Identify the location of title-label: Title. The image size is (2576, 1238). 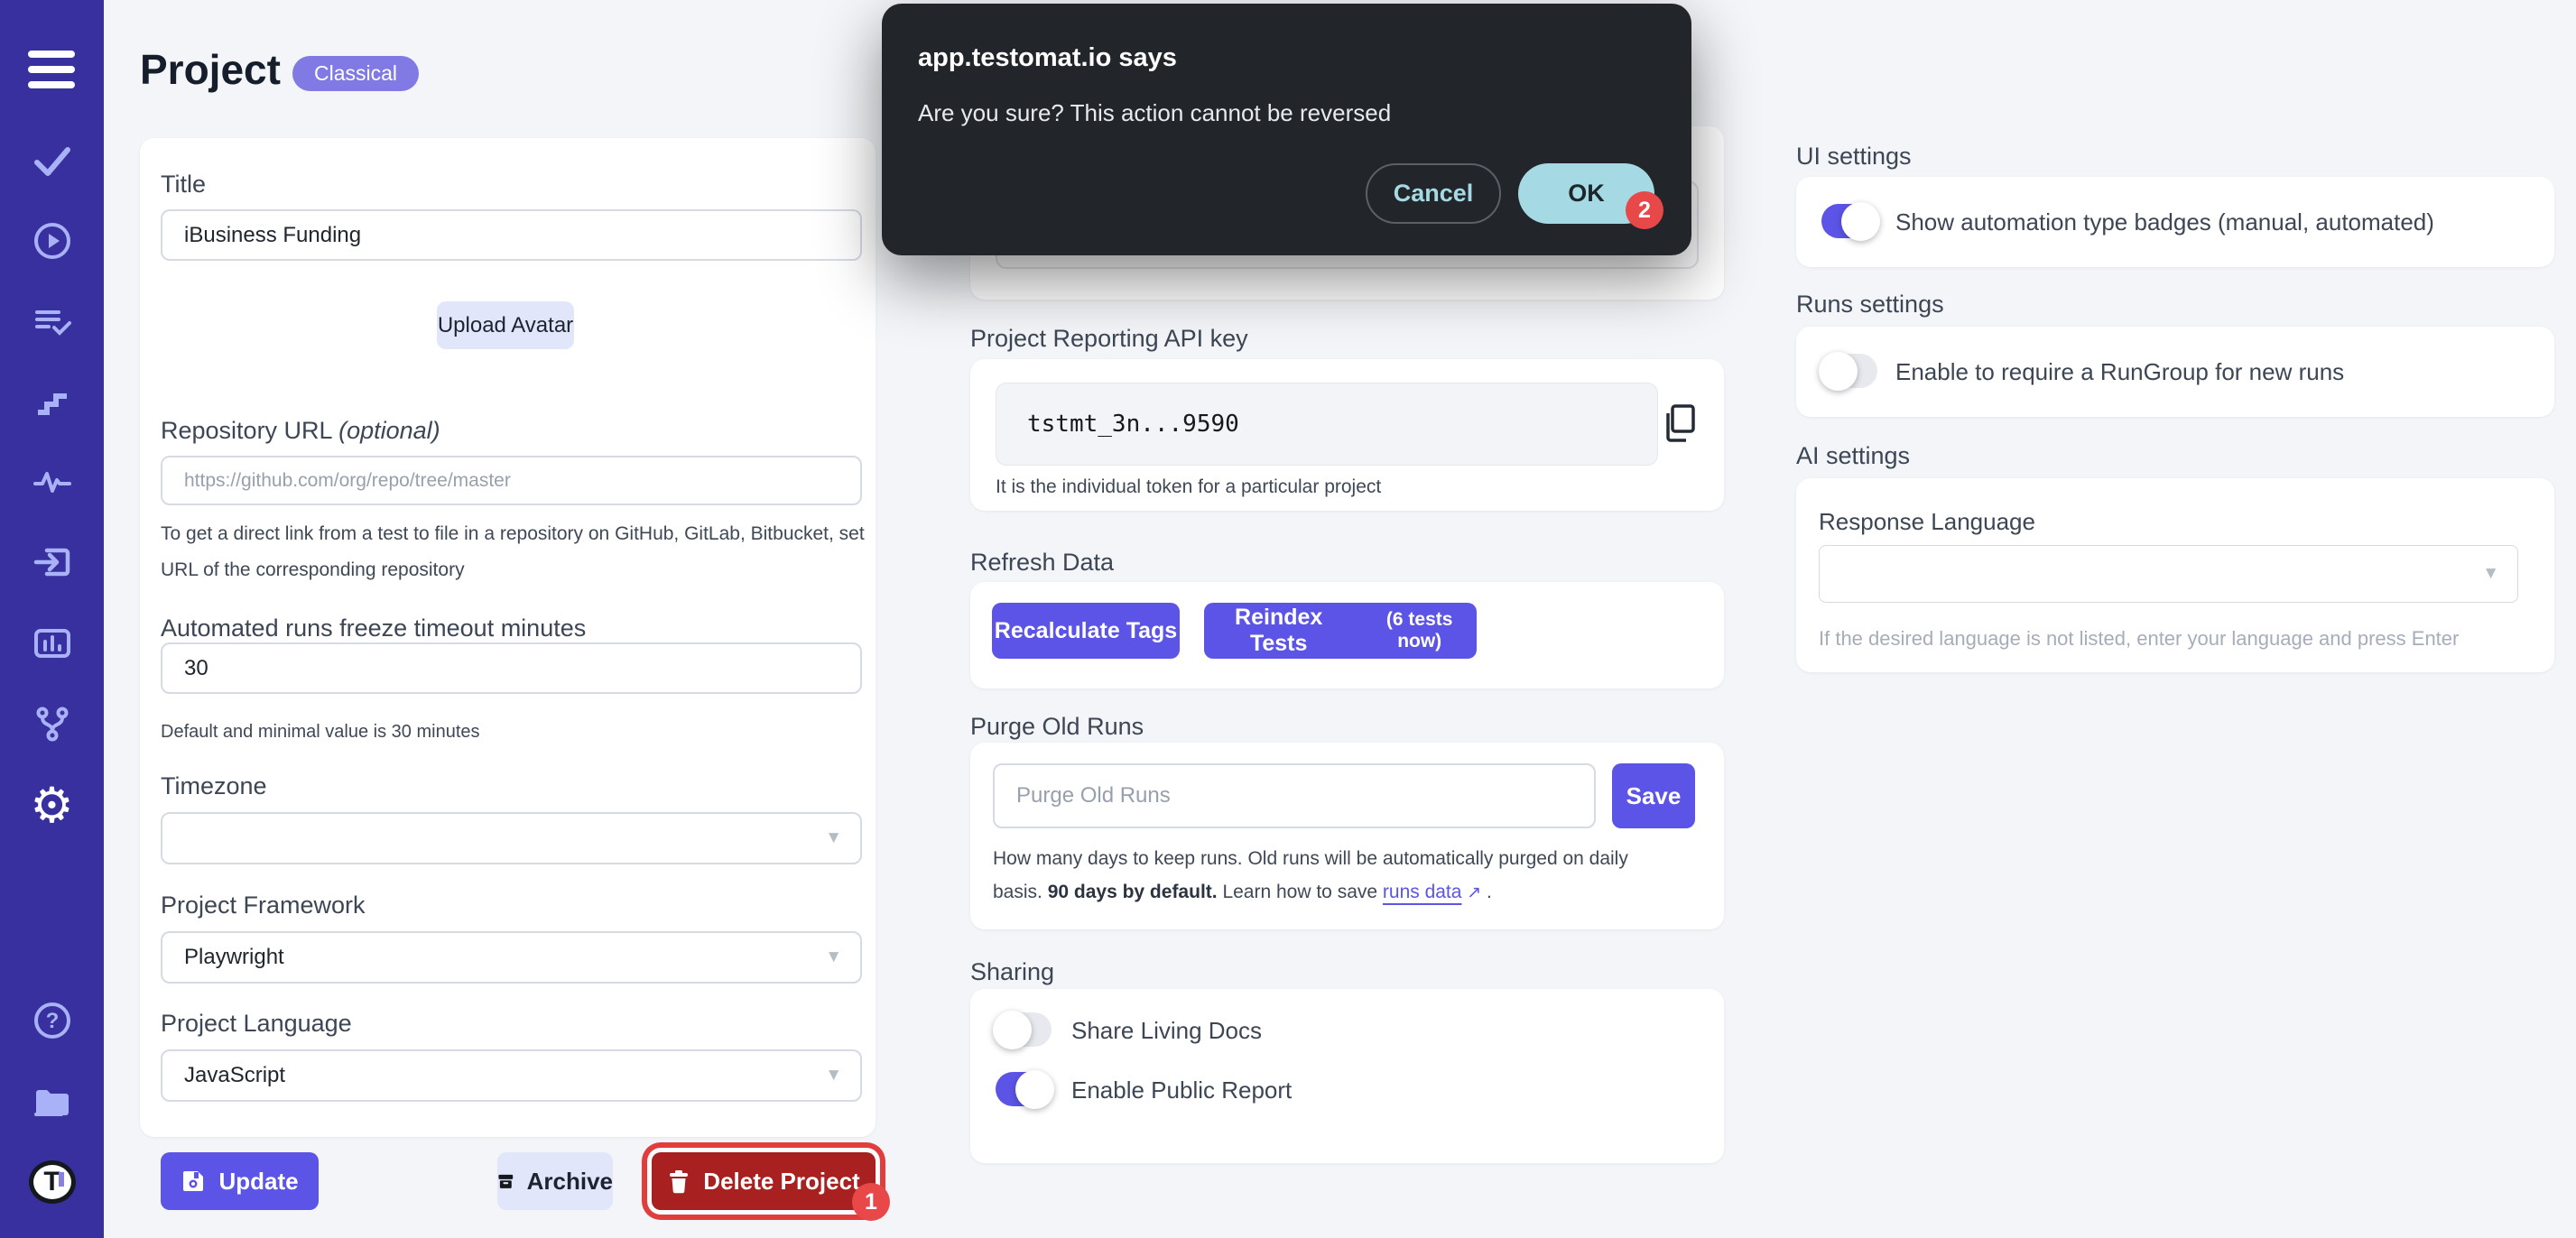
(184, 185).